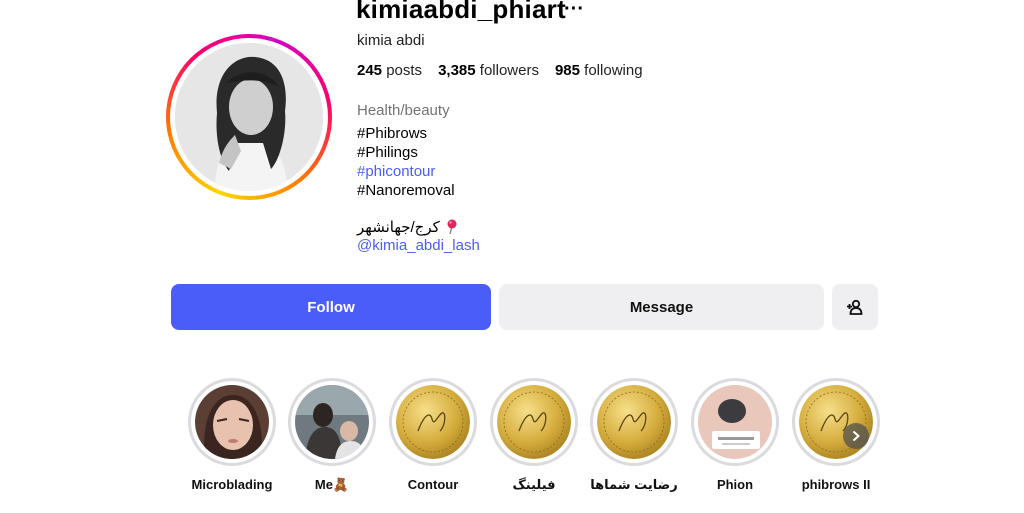 The height and width of the screenshot is (513, 1024). I want to click on highlight-label: Contour, so click(433, 484).